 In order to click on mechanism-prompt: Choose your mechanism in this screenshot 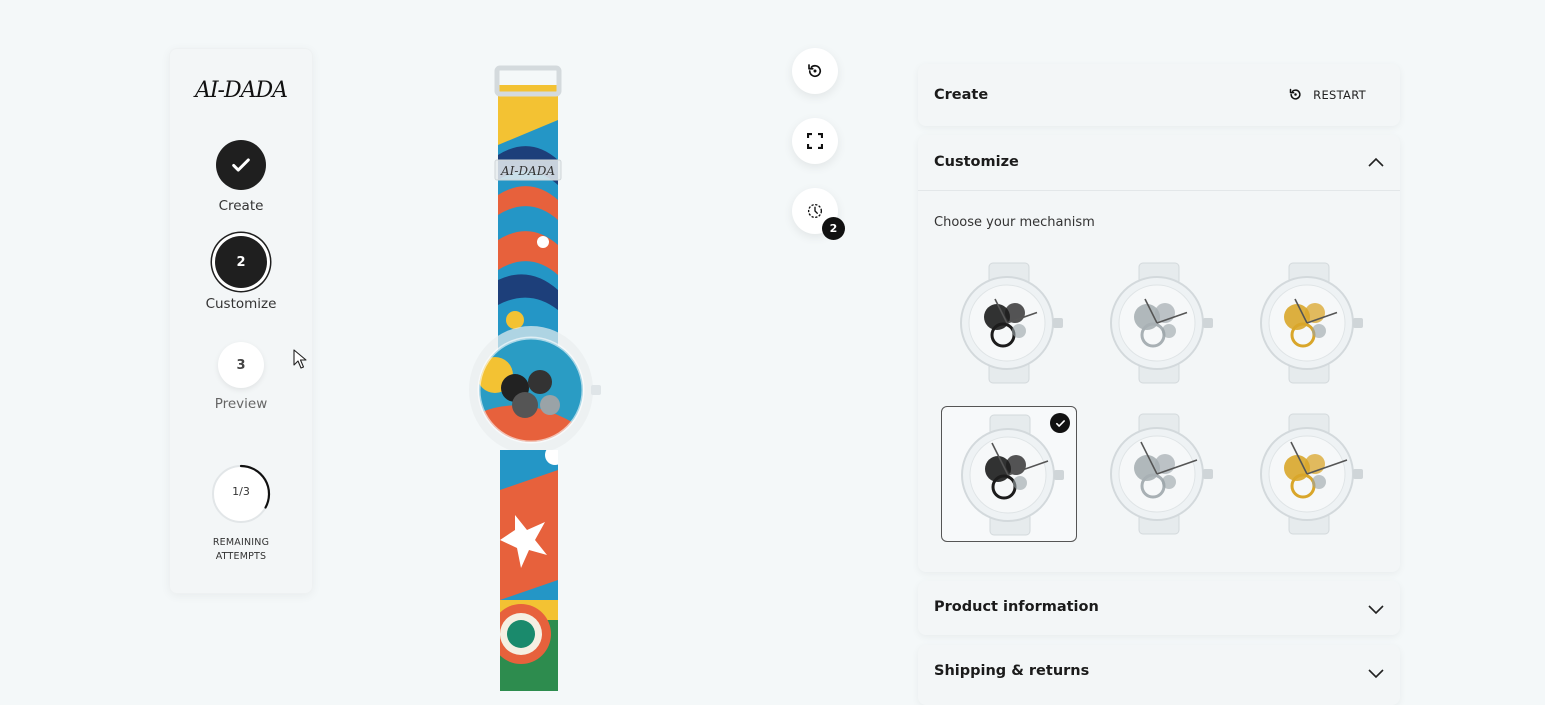, I will do `click(1014, 222)`.